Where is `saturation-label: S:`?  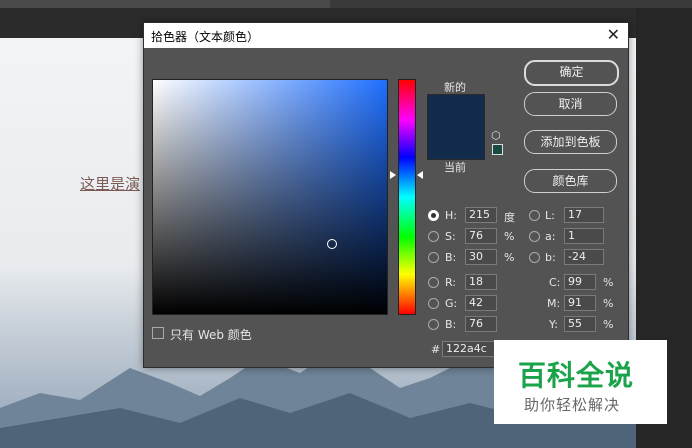
saturation-label: S: is located at coordinates (450, 236).